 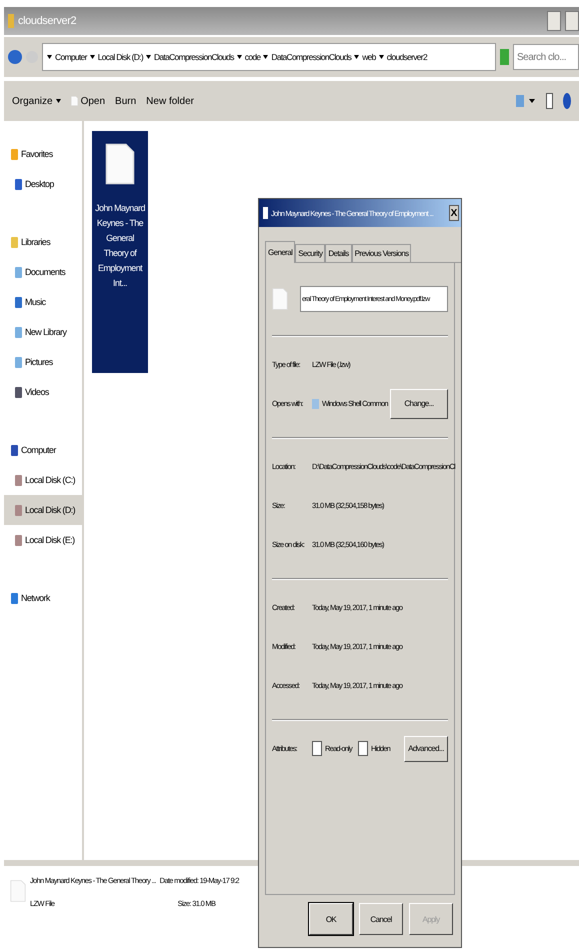 I want to click on nav-item: Desktop, so click(x=43, y=184).